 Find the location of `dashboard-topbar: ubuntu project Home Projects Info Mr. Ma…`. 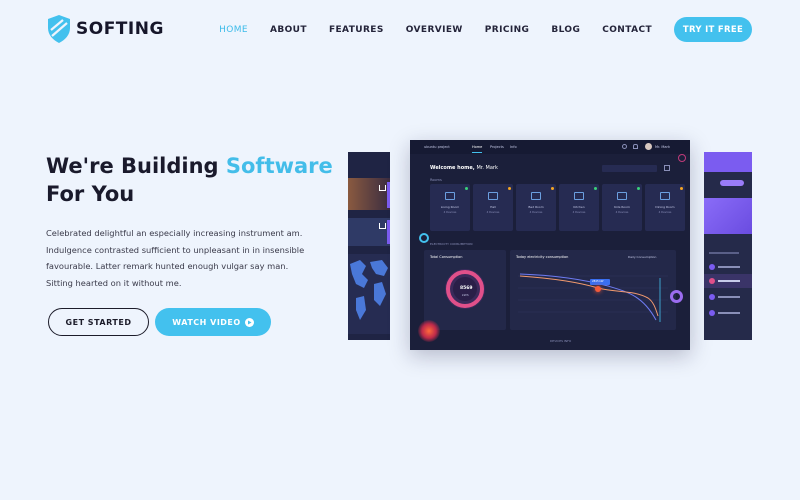

dashboard-topbar: ubuntu project Home Projects Info Mr. Ma… is located at coordinates (550, 147).